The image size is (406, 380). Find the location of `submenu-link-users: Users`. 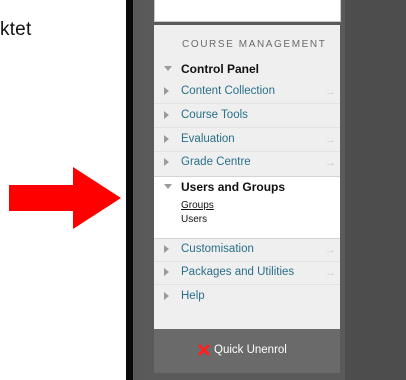

submenu-link-users: Users is located at coordinates (194, 219).